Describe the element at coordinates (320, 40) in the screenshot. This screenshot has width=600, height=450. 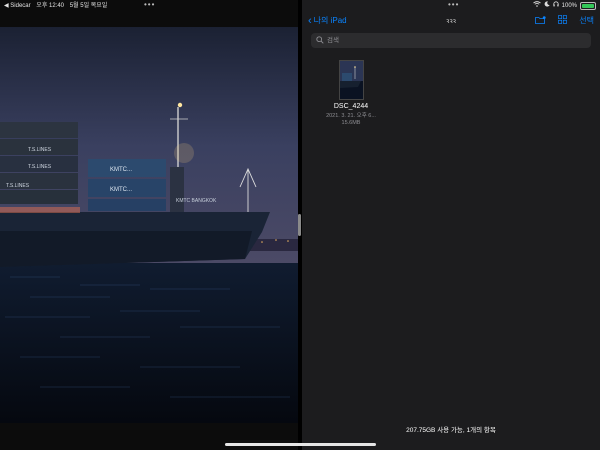
I see `search-icon` at that location.